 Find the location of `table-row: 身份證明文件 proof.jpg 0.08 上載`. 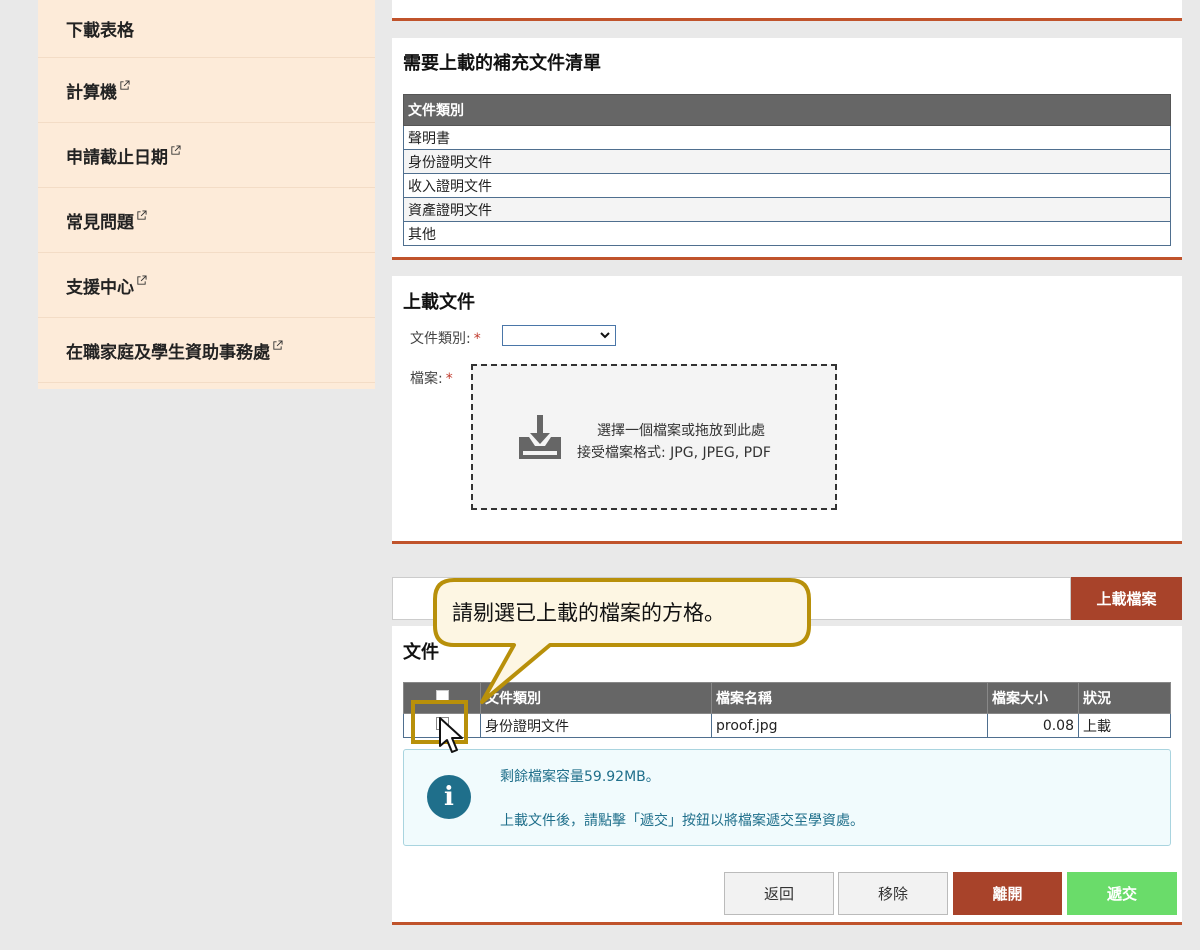

table-row: 身份證明文件 proof.jpg 0.08 上載 is located at coordinates (787, 725).